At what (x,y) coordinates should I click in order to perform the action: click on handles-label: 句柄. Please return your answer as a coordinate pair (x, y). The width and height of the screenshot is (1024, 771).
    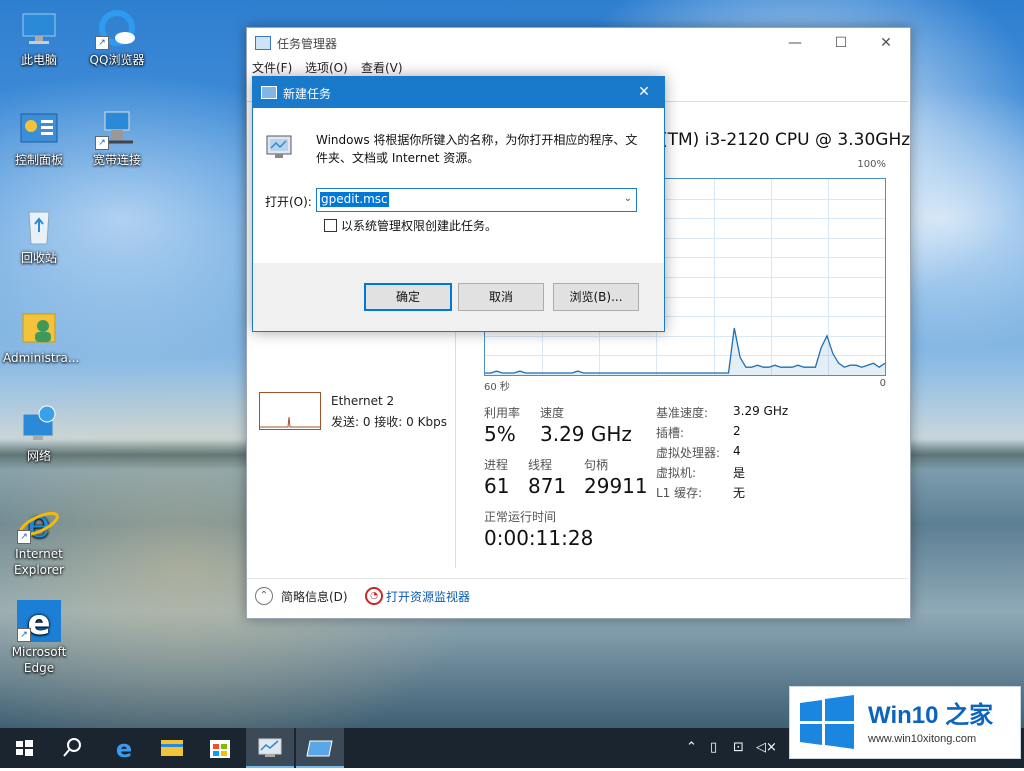
    Looking at the image, I should click on (596, 465).